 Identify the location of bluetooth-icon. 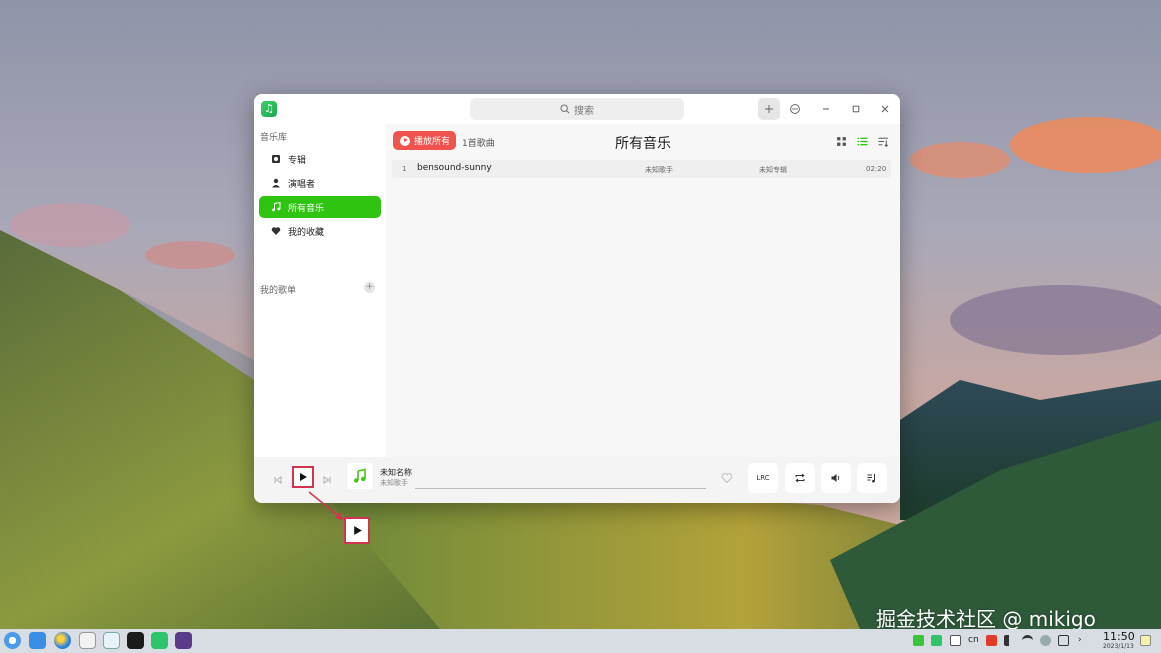
(1045, 640).